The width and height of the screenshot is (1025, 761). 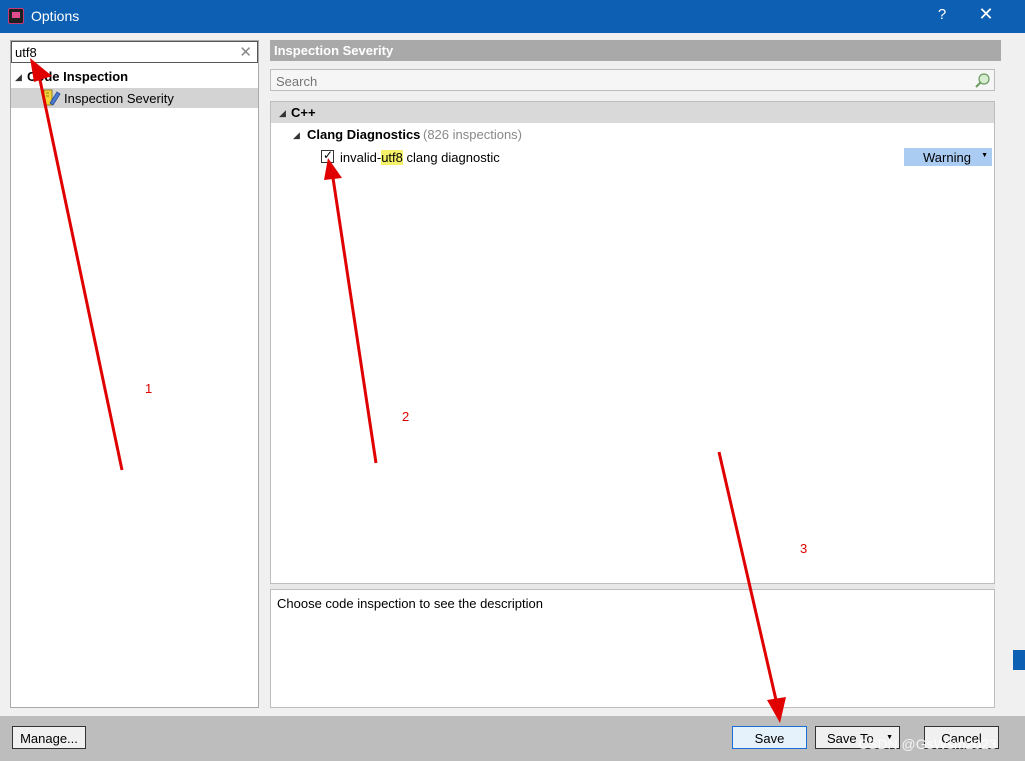 I want to click on clear-filter-icon: ✕, so click(x=245, y=52).